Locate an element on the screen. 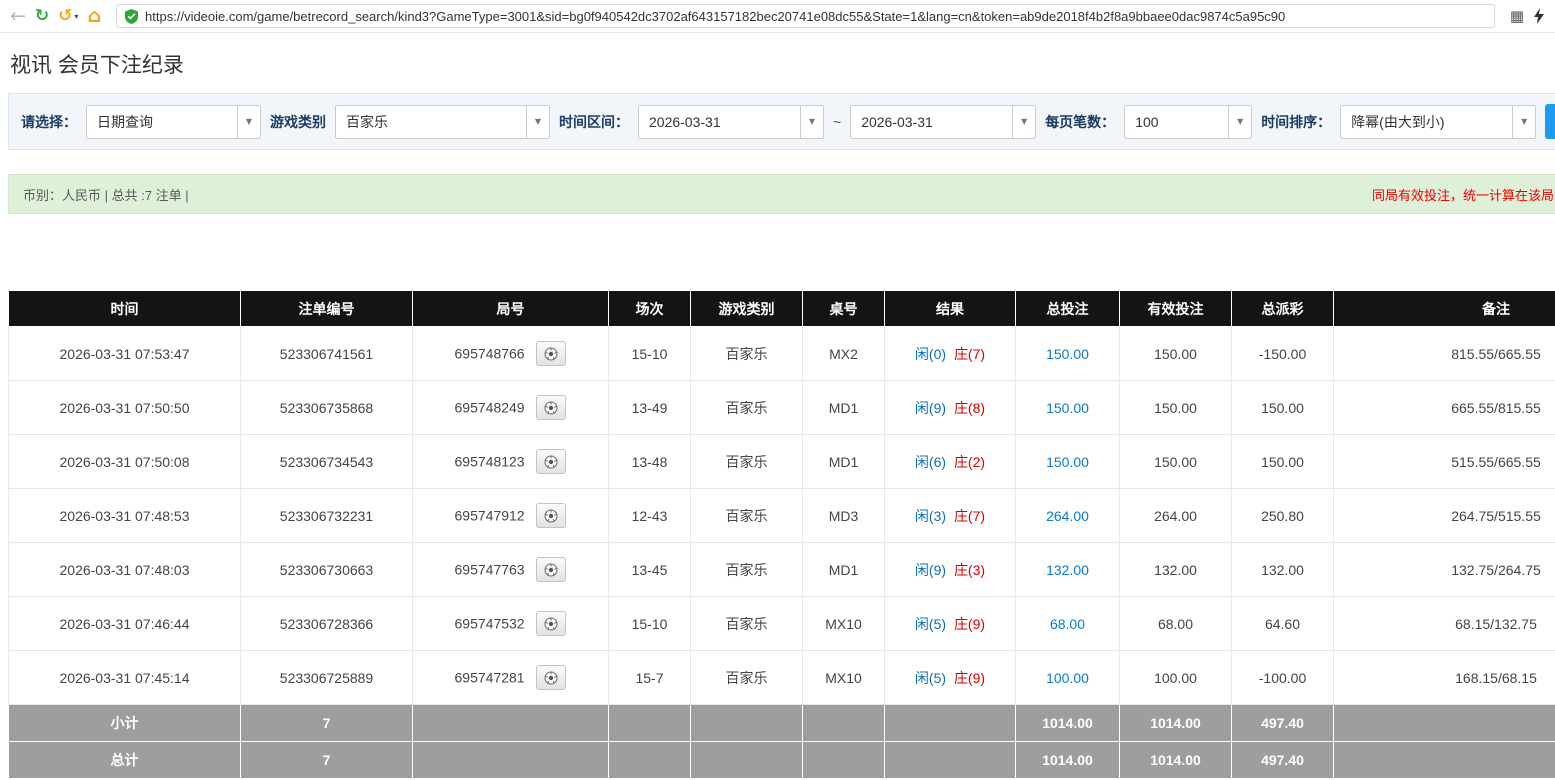 Image resolution: width=1555 pixels, height=780 pixels. total-bet-cell: 68.00 is located at coordinates (1067, 623).